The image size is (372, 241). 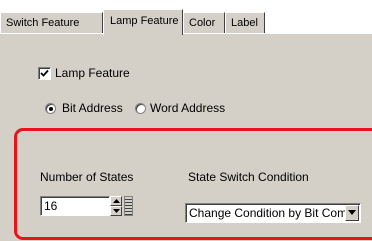 What do you see at coordinates (267, 213) in the screenshot?
I see `state-switch-condition-value: Change Condition by Bit Combination` at bounding box center [267, 213].